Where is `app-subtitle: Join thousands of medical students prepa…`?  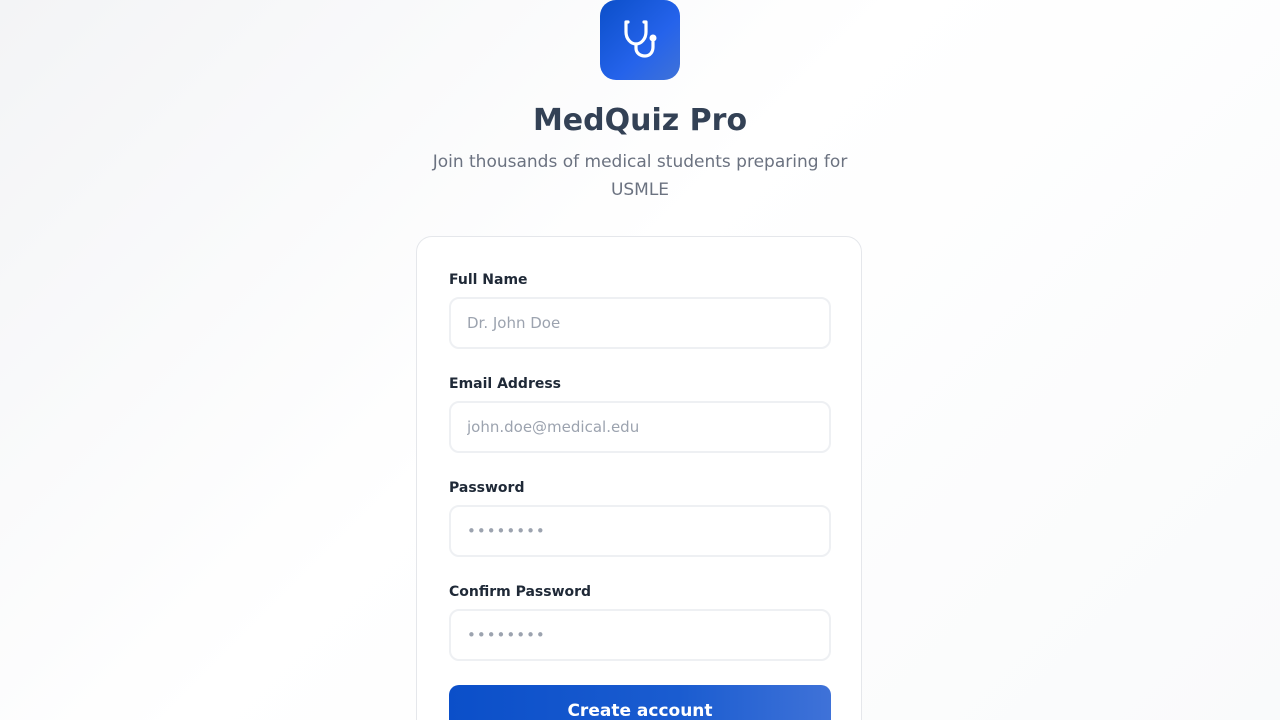
app-subtitle: Join thousands of medical students prepa… is located at coordinates (640, 176).